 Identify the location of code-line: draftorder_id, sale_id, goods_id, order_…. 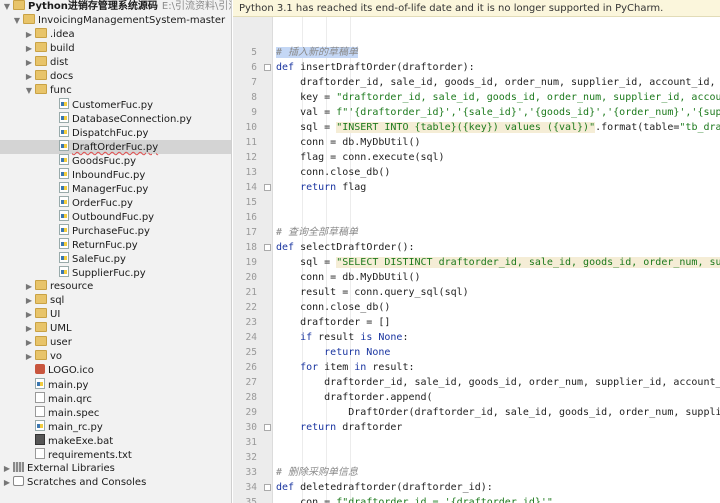
(498, 82).